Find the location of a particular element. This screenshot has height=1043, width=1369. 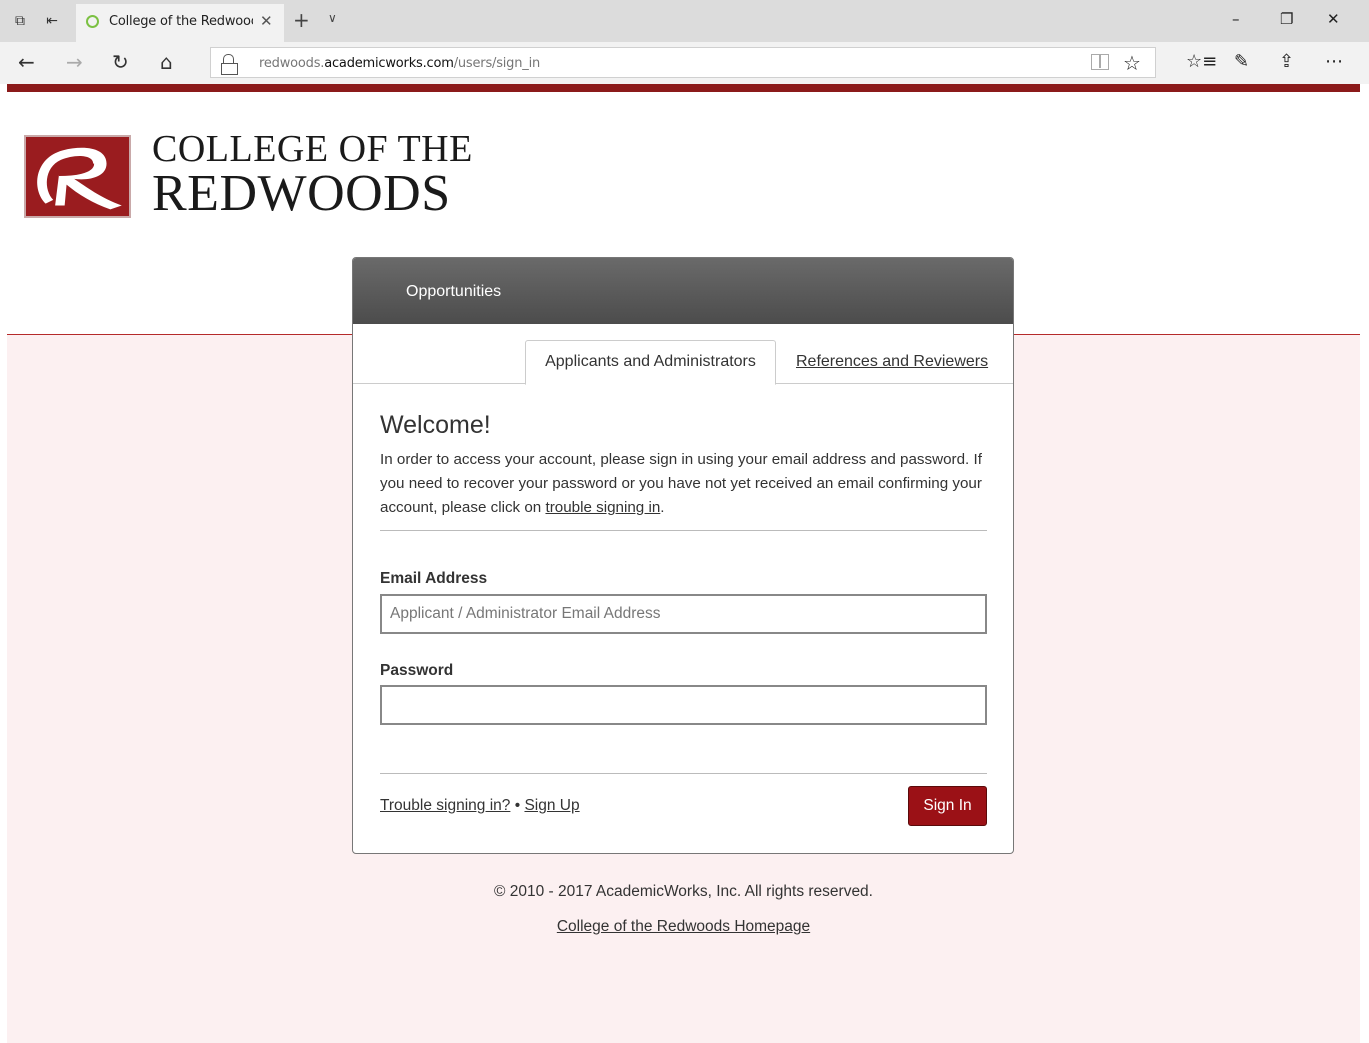

email-label: Email Address is located at coordinates (434, 578).